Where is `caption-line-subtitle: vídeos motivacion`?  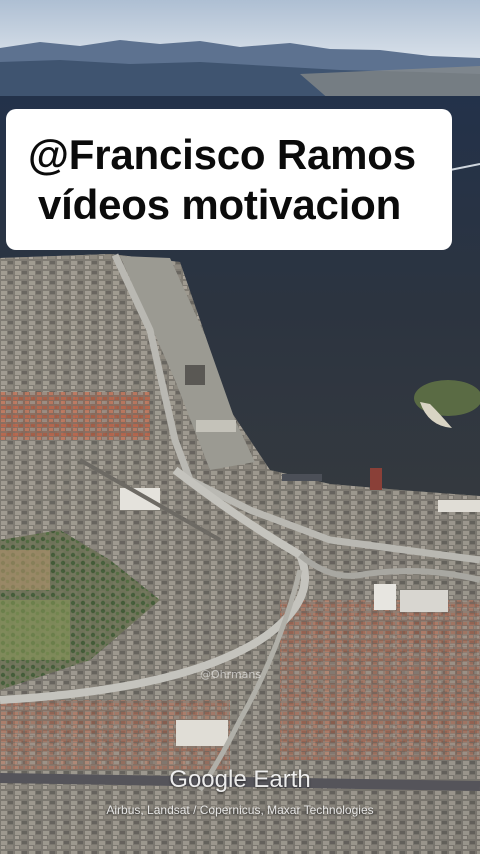 caption-line-subtitle: vídeos motivacion is located at coordinates (220, 204).